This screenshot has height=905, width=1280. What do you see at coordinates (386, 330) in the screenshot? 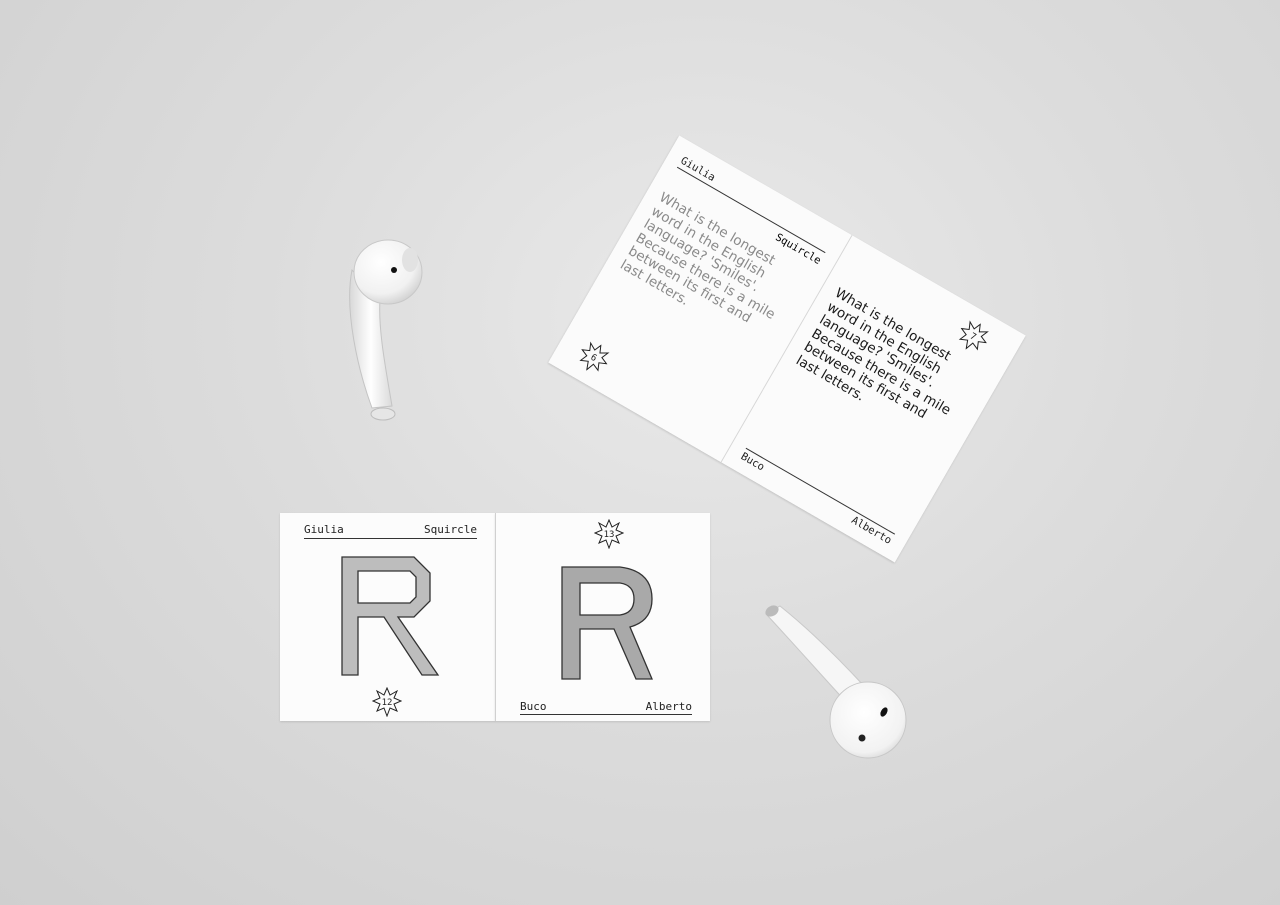
I see `earbud-top` at bounding box center [386, 330].